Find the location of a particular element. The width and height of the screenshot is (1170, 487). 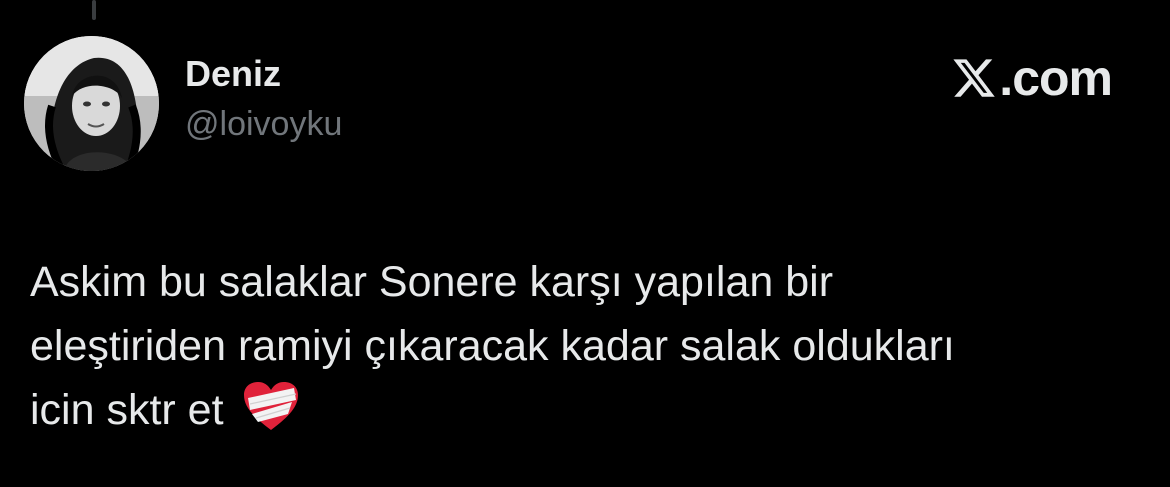

avatar is located at coordinates (91, 103).